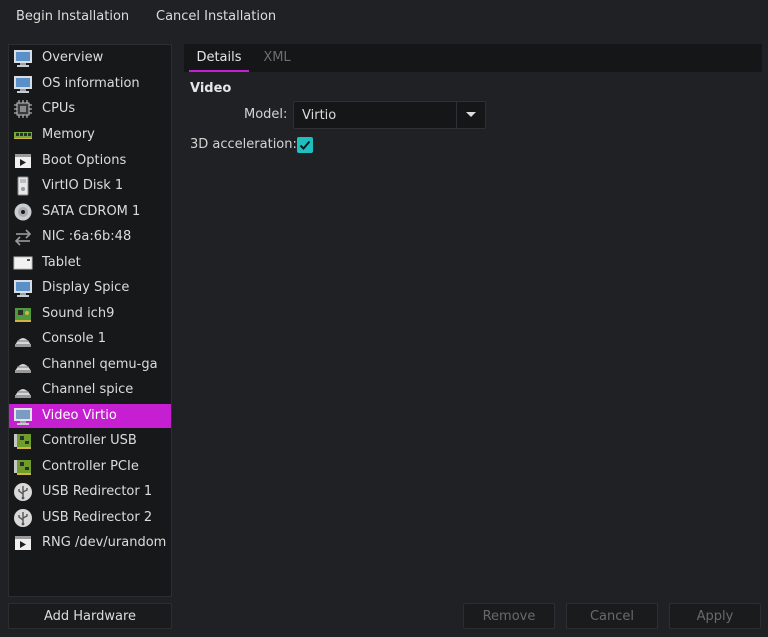 This screenshot has height=637, width=768. What do you see at coordinates (97, 491) in the screenshot?
I see `sidebar-item-label: USB Redirector 1` at bounding box center [97, 491].